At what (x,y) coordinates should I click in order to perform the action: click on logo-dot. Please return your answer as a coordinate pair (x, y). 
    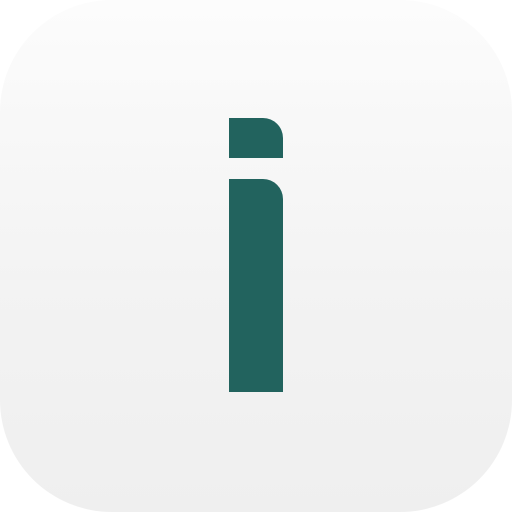
    Looking at the image, I should click on (256, 138).